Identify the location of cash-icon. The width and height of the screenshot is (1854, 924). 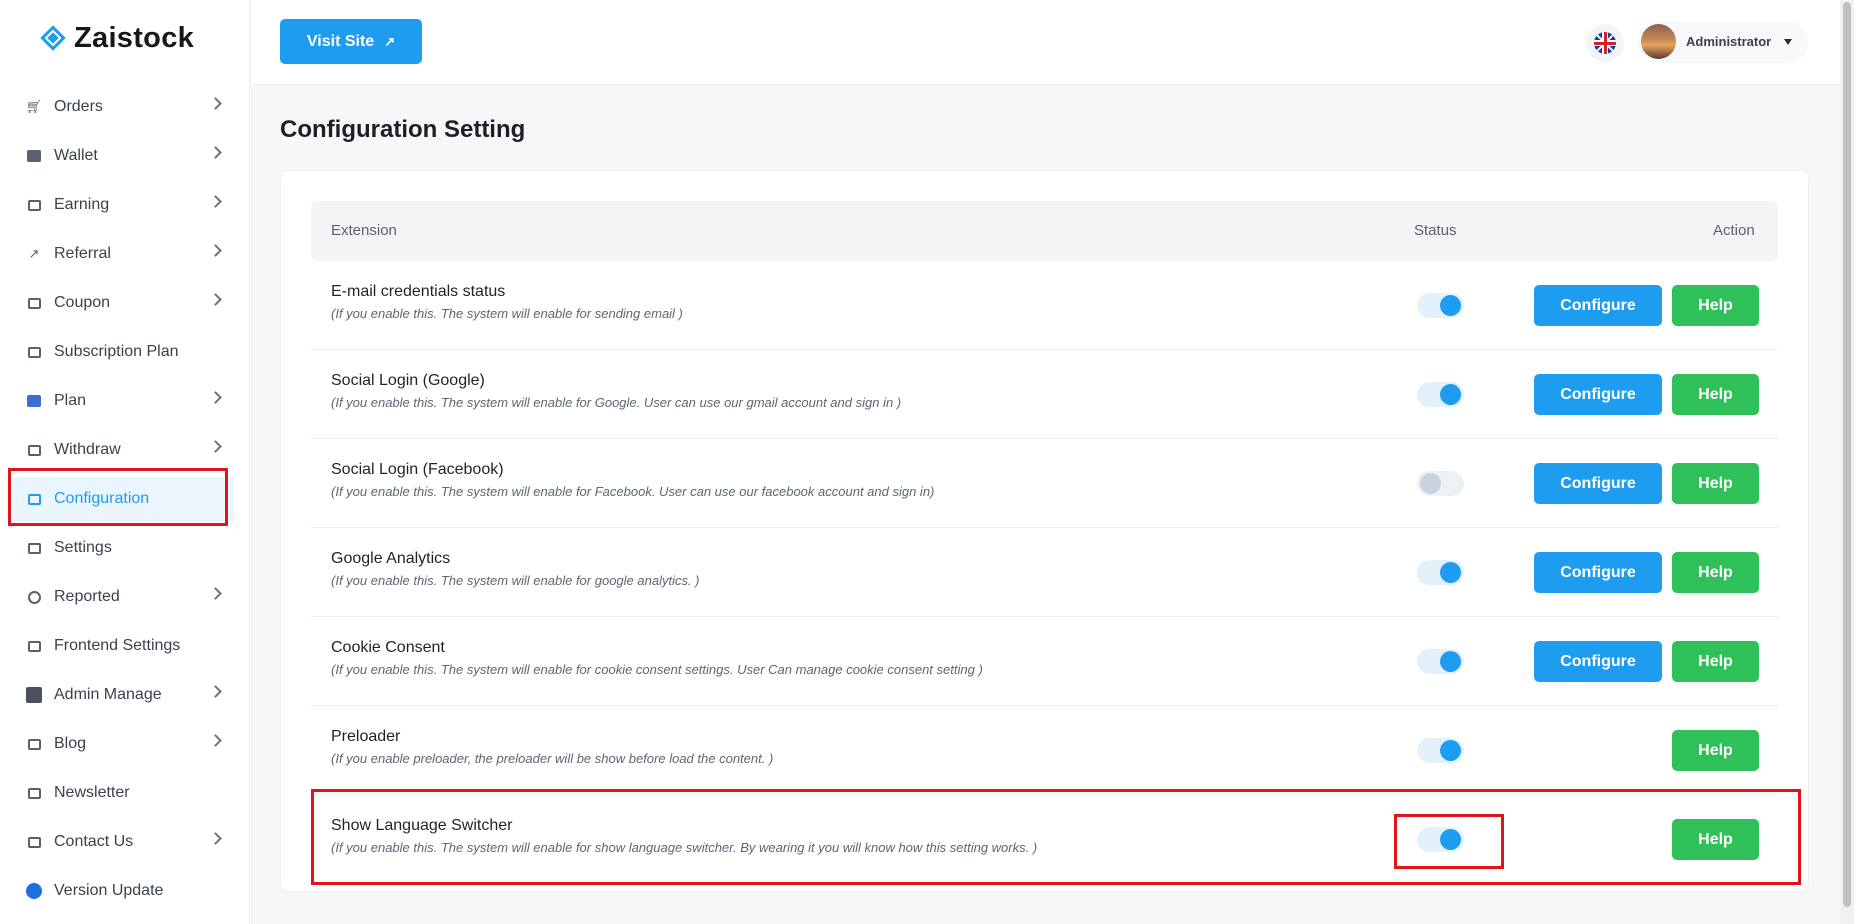
(34, 205).